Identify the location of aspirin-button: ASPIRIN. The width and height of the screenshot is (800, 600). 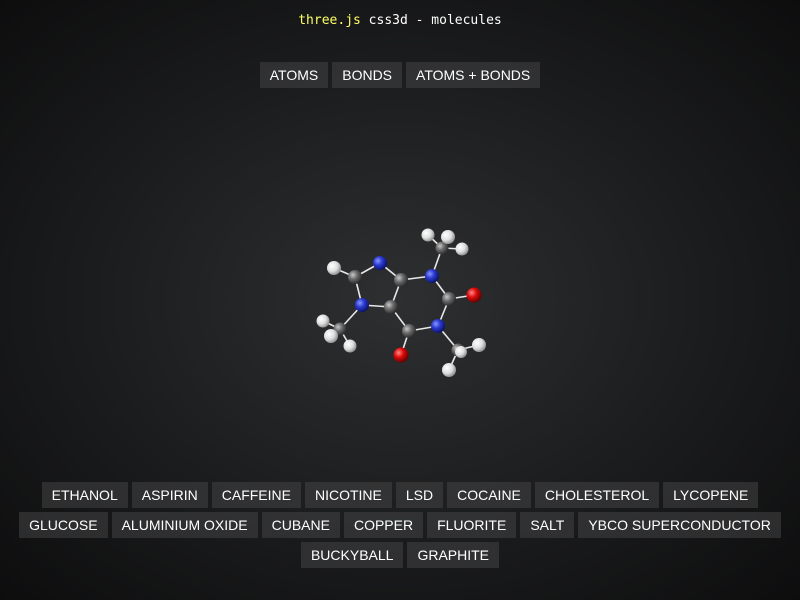
(169, 495).